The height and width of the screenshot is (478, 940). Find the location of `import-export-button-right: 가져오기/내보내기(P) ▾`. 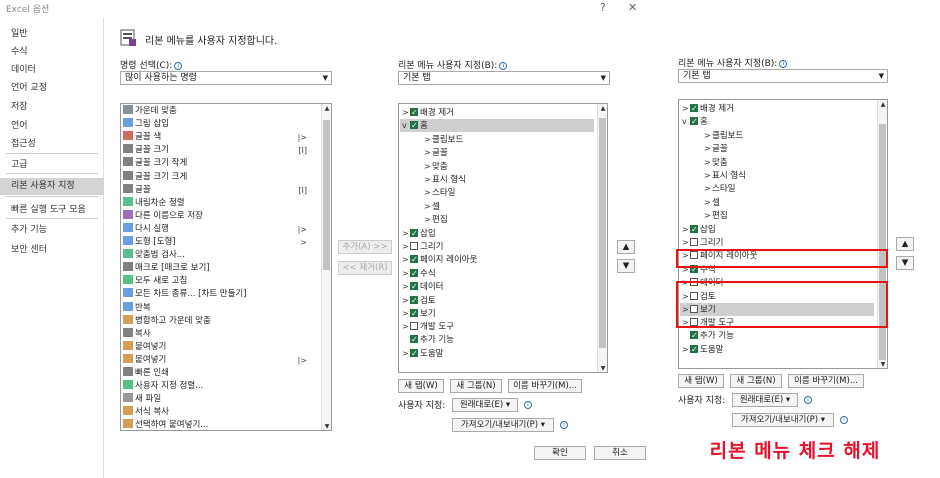

import-export-button-right: 가져오기/내보내기(P) ▾ is located at coordinates (783, 420).